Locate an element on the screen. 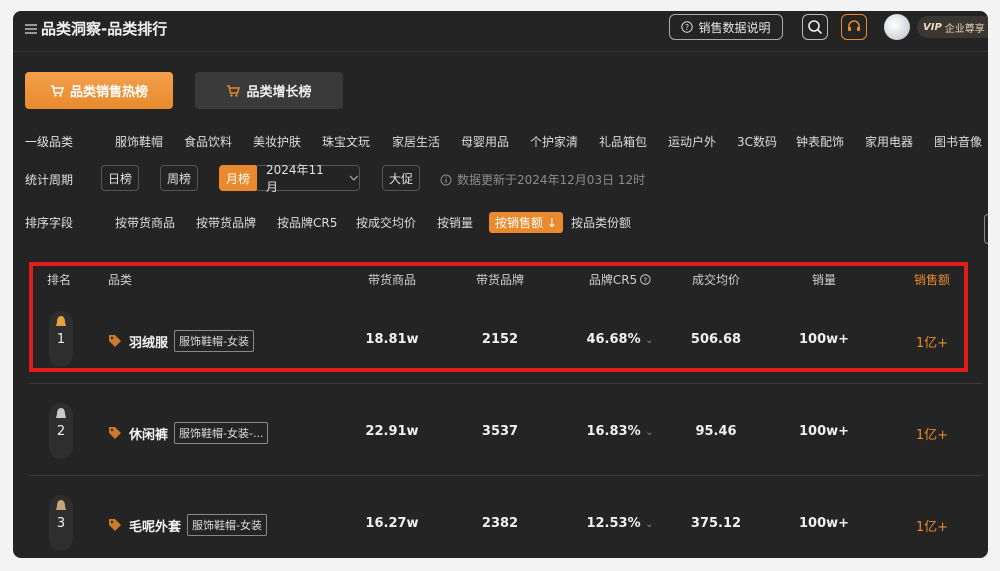 The width and height of the screenshot is (1000, 571). headset-icon is located at coordinates (854, 25).